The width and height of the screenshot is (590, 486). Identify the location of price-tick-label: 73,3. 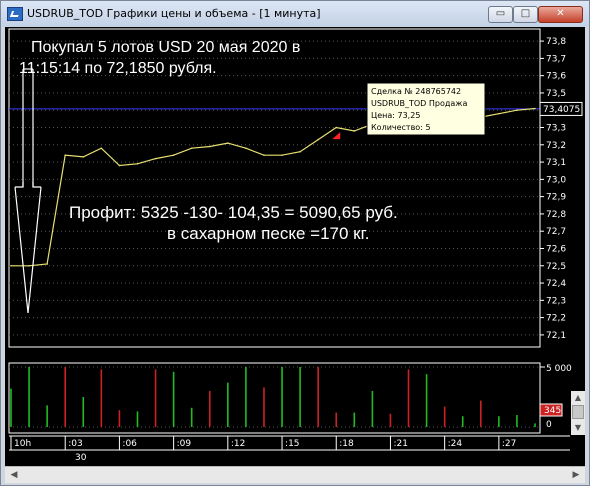
(556, 129).